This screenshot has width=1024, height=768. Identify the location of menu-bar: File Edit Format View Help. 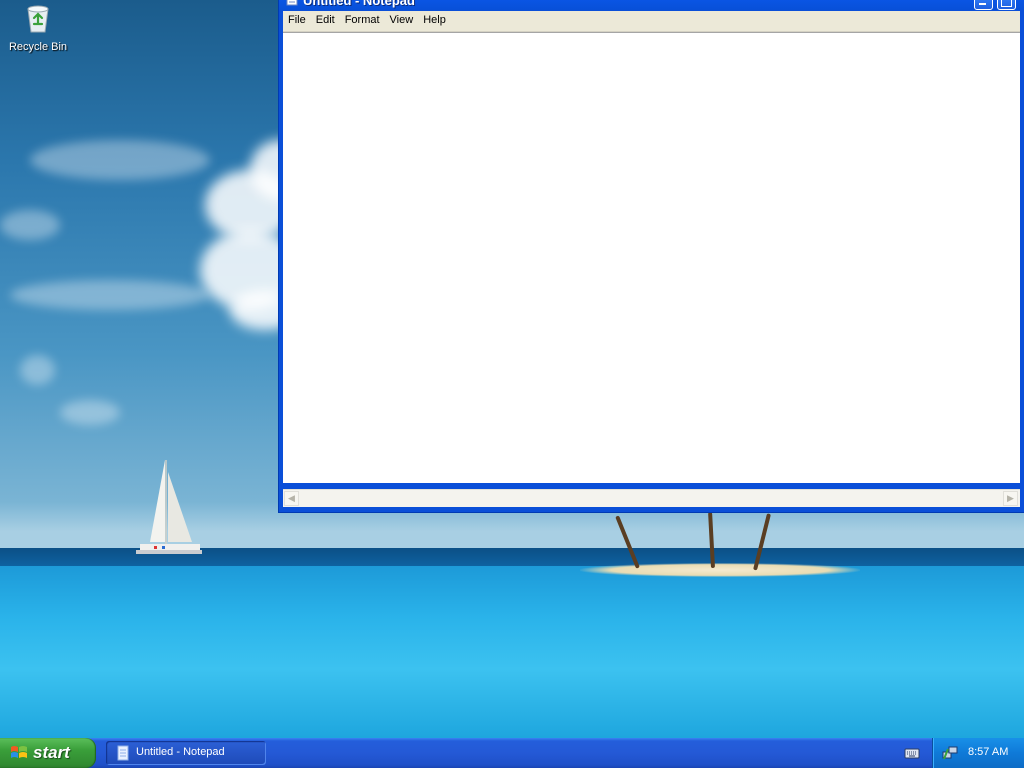
(651, 21).